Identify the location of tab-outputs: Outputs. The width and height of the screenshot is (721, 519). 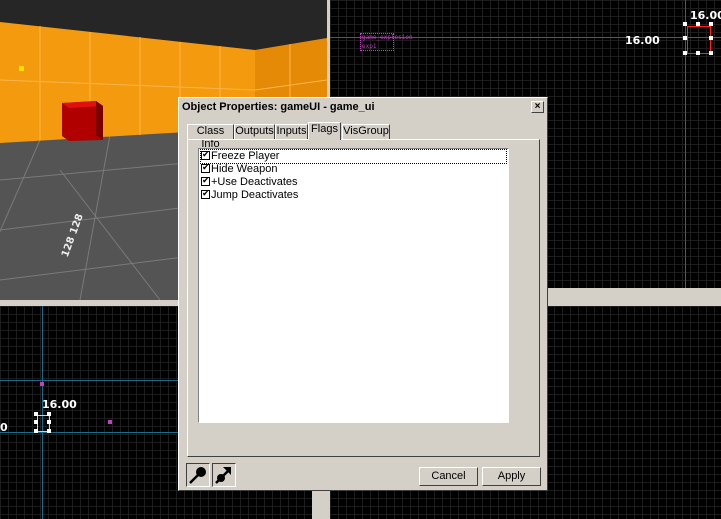
(254, 131).